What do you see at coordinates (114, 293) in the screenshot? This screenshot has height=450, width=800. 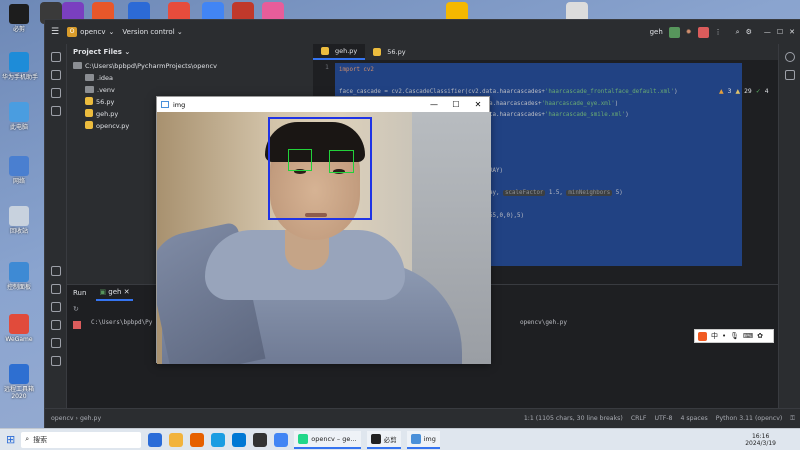 I see `run-tab-geh: ▣ geh ✕` at bounding box center [114, 293].